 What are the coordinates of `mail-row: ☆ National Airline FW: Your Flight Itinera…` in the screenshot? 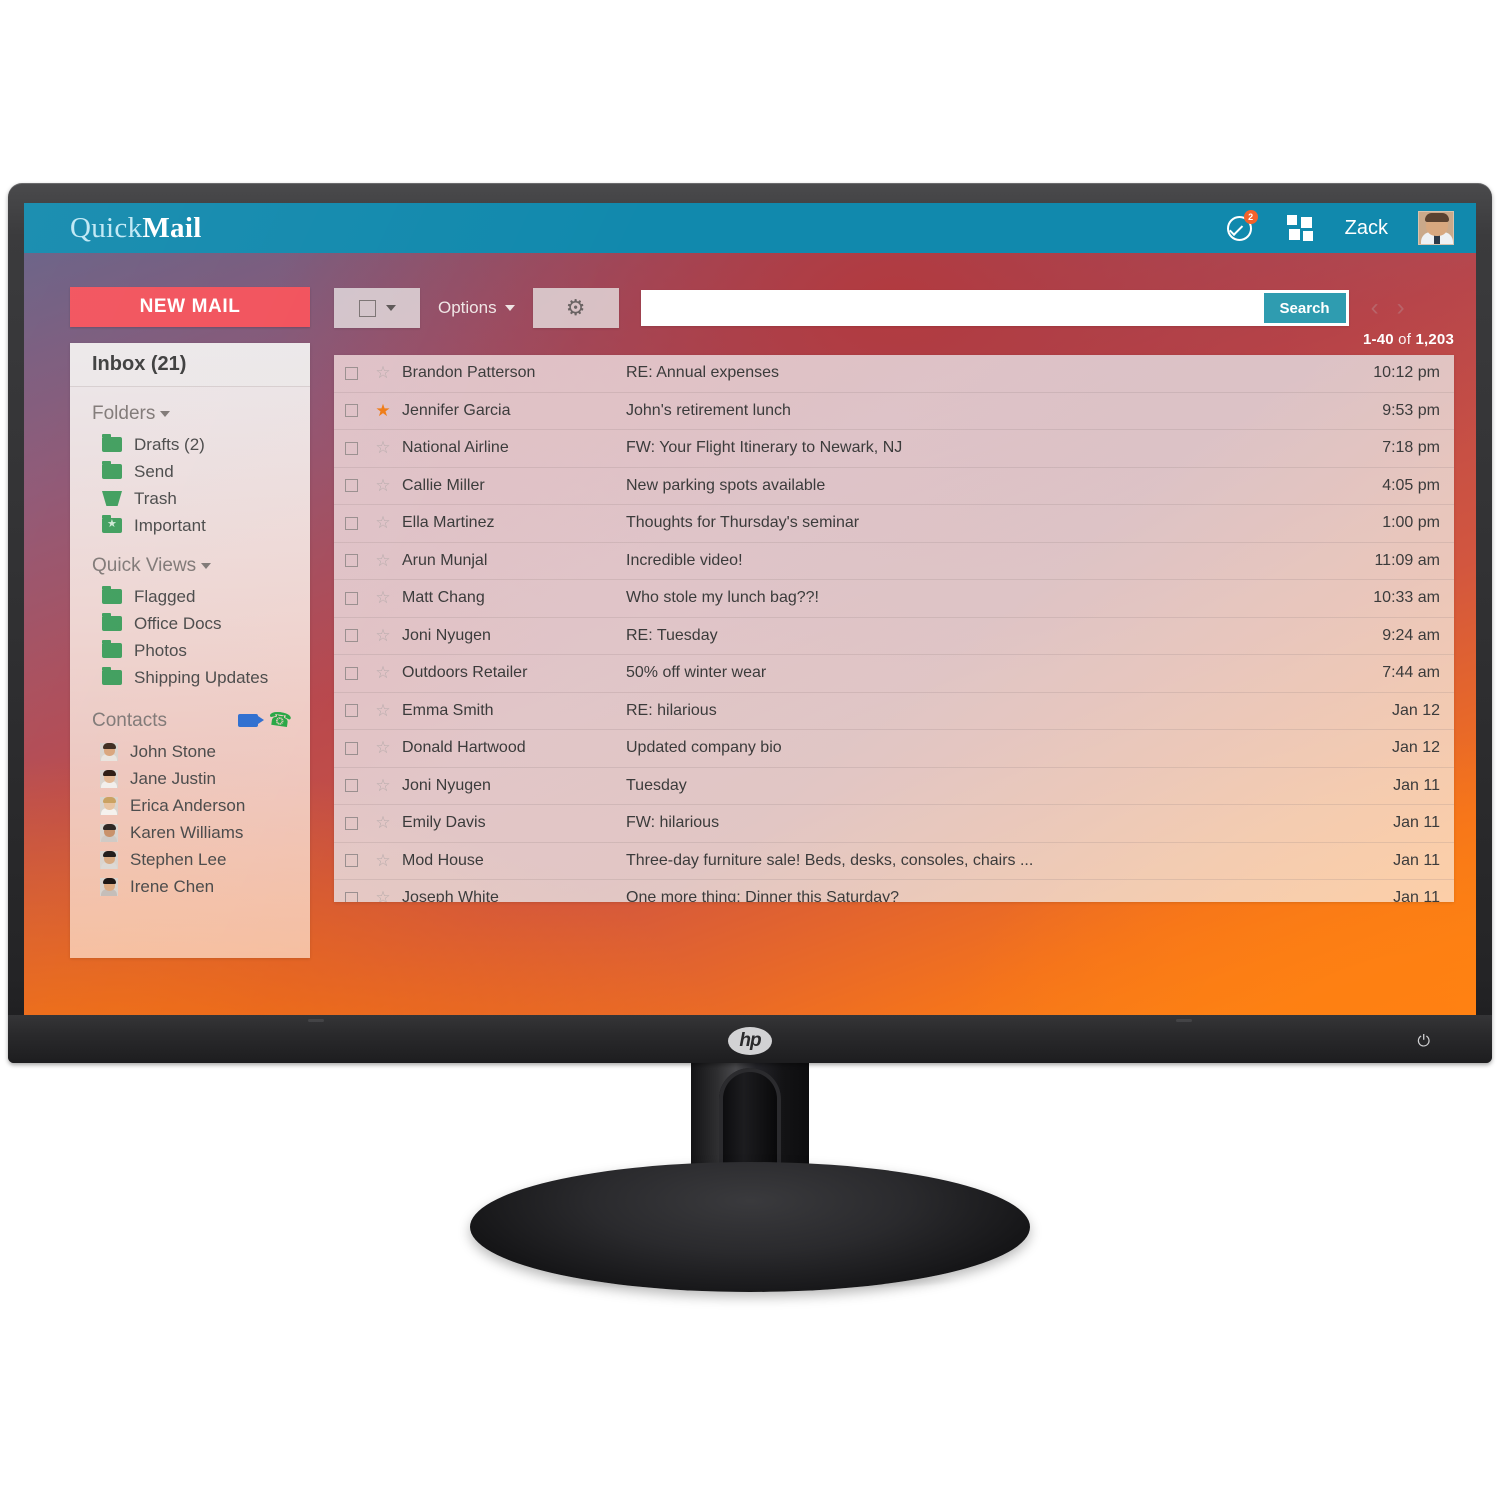 It's located at (894, 449).